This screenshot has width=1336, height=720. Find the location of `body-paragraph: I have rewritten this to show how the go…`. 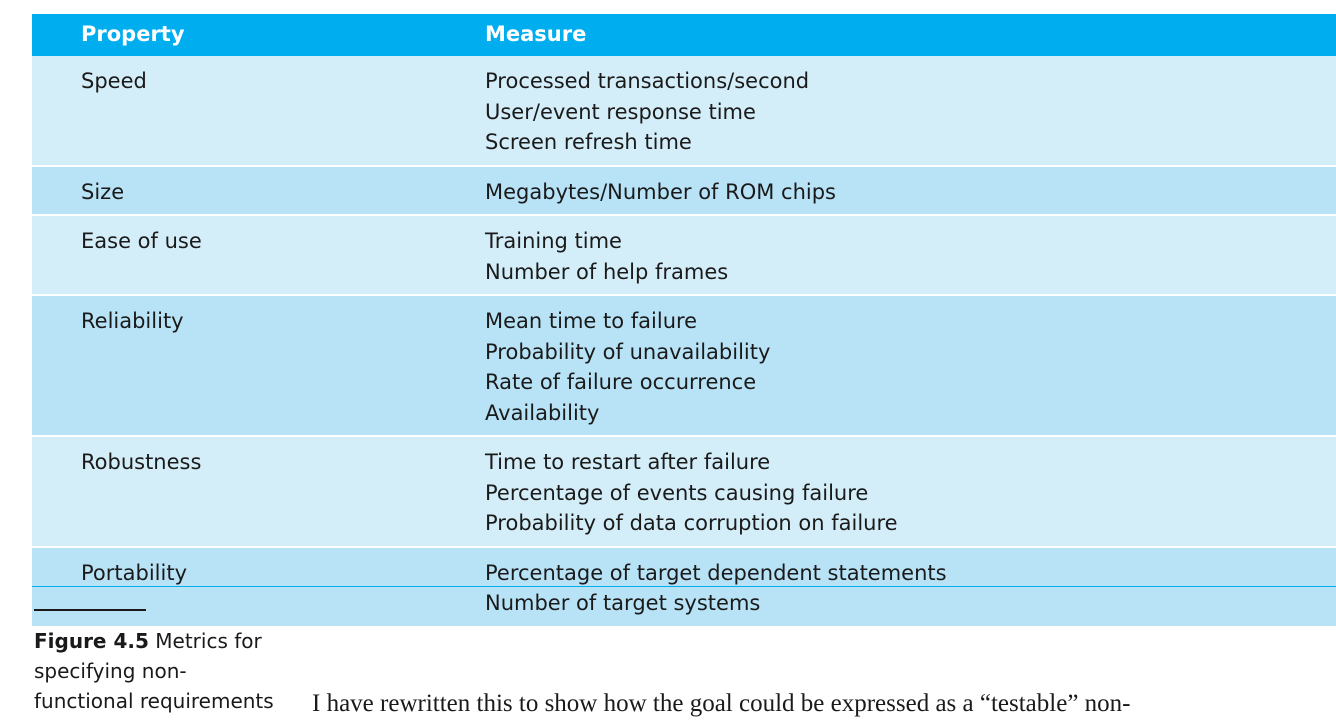

body-paragraph: I have rewritten this to show how the go… is located at coordinates (721, 703).